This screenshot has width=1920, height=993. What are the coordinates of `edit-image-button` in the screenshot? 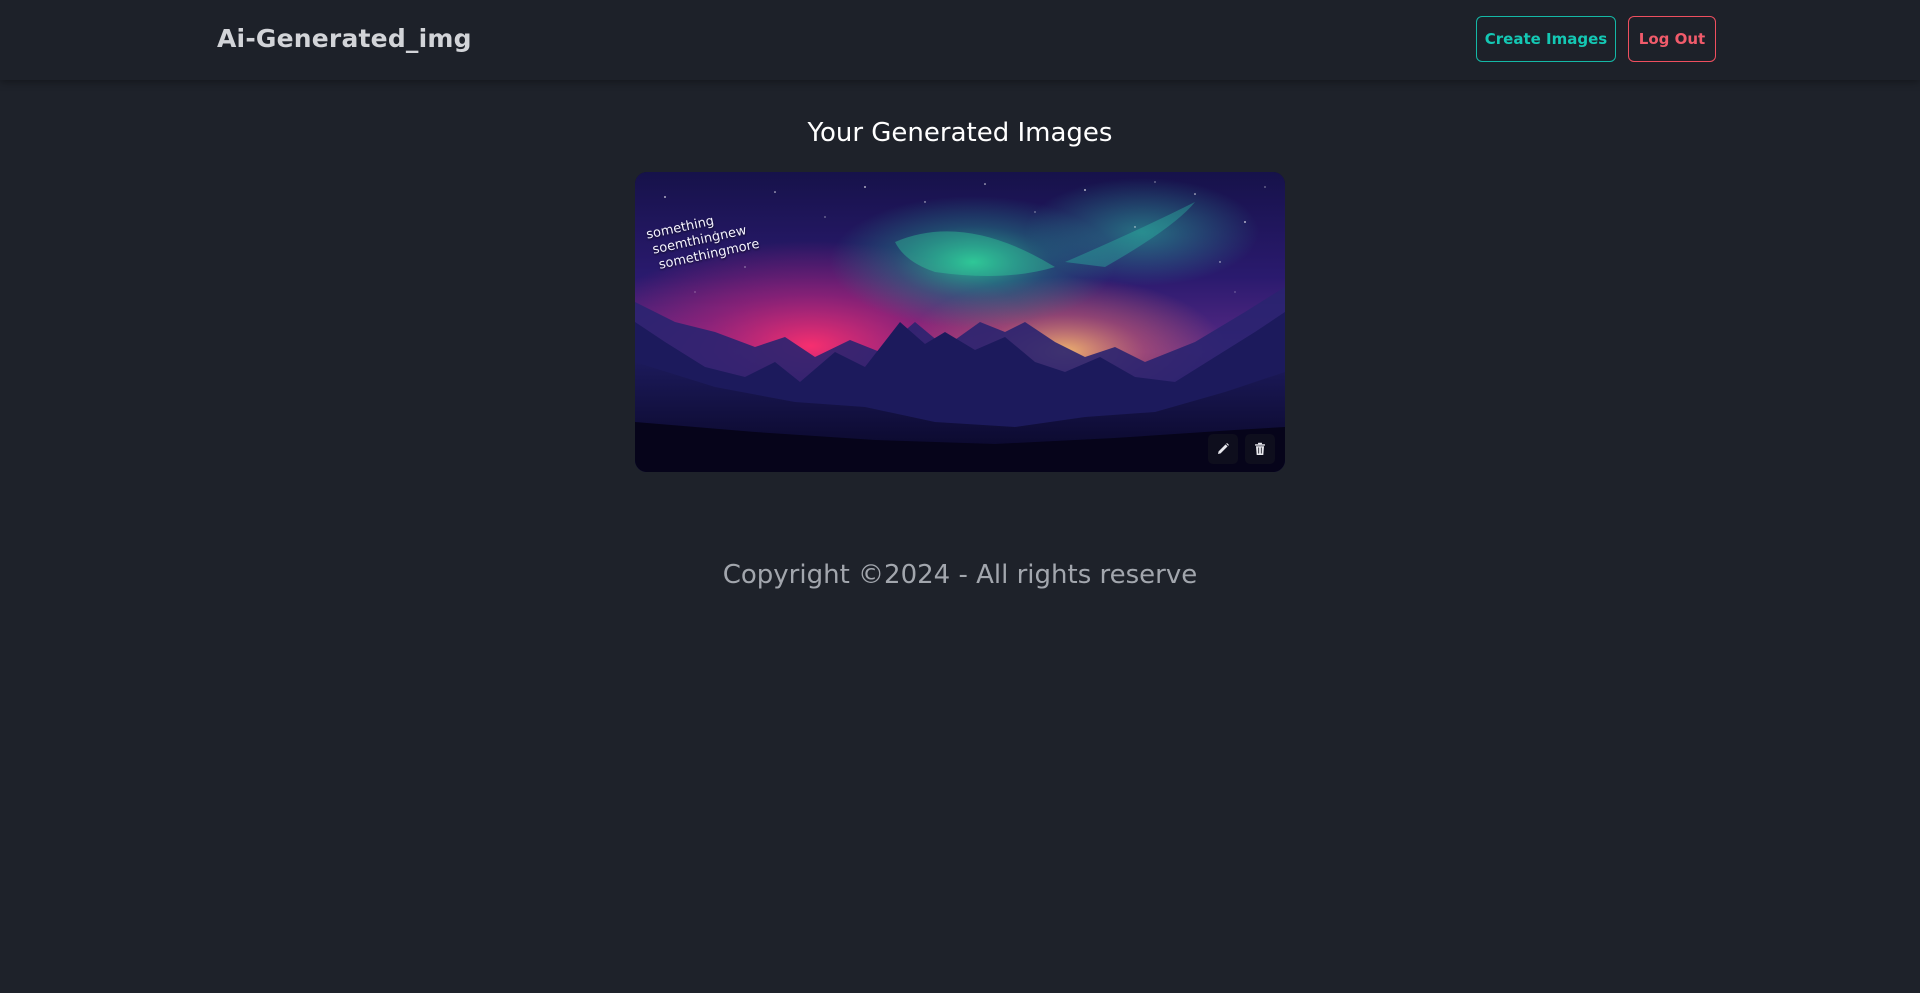 It's located at (1223, 449).